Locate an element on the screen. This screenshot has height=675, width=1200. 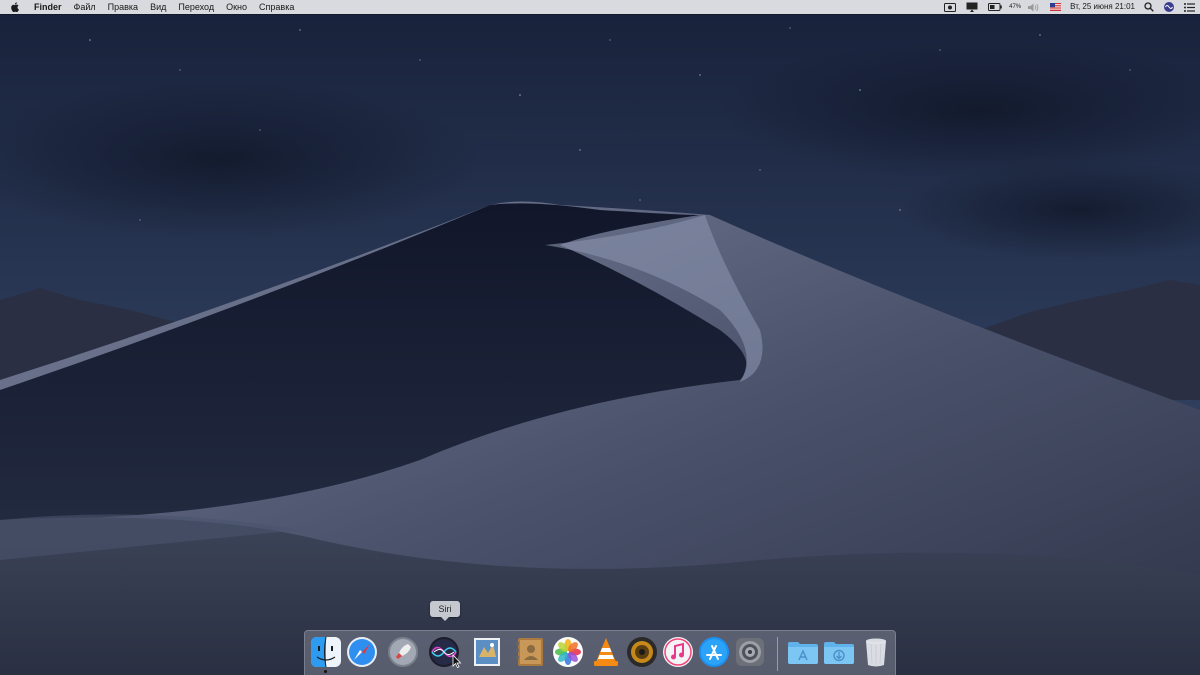
itunes-icon is located at coordinates (678, 652).